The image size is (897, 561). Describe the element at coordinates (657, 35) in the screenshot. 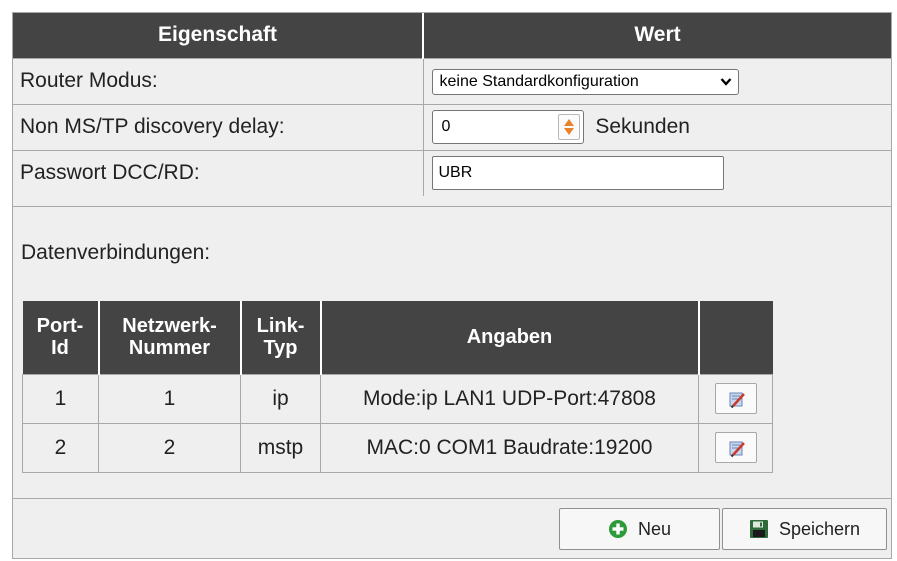

I see `header-value: Wert` at that location.